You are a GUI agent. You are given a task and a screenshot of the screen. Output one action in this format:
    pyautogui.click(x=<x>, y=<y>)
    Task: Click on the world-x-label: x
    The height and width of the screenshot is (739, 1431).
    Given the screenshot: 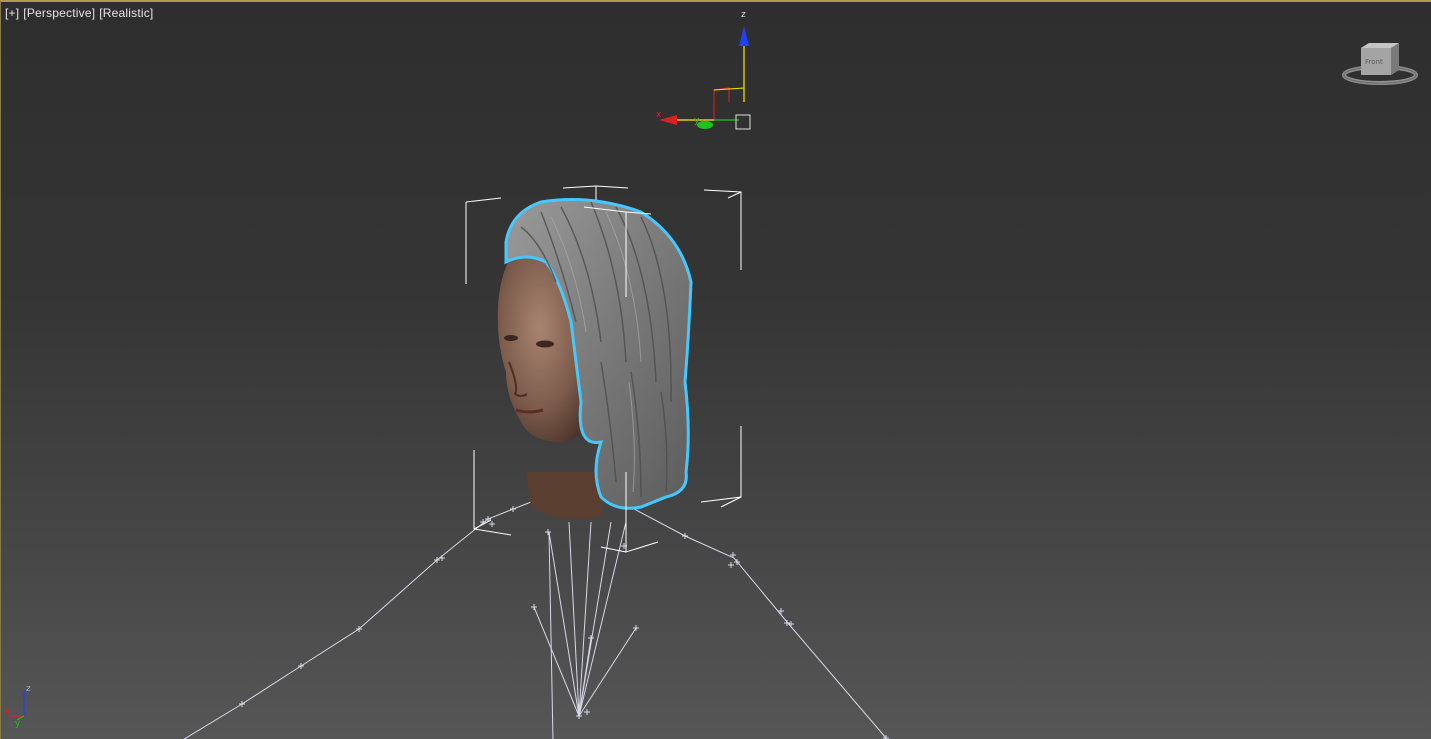 What is the action you would take?
    pyautogui.click(x=8, y=712)
    